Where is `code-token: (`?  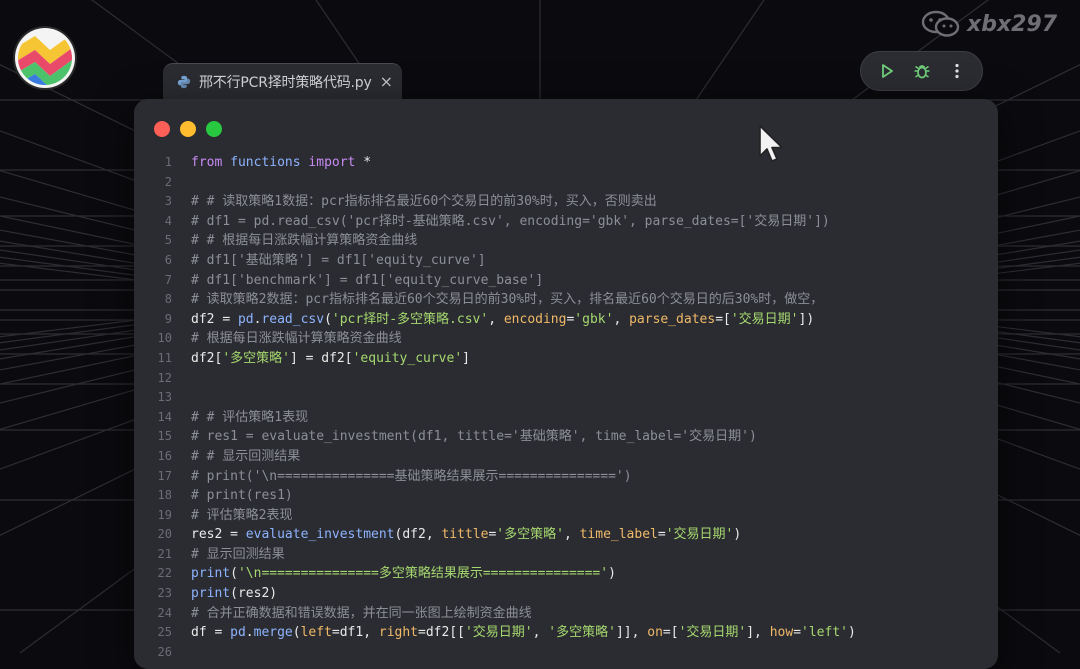
code-token: ( is located at coordinates (234, 594).